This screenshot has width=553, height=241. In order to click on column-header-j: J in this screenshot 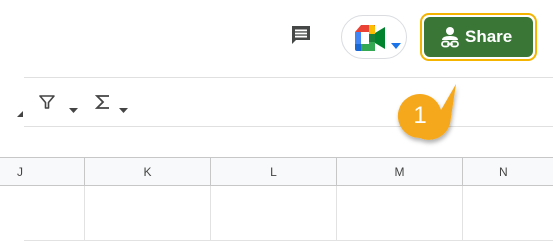, I will do `click(42, 171)`.